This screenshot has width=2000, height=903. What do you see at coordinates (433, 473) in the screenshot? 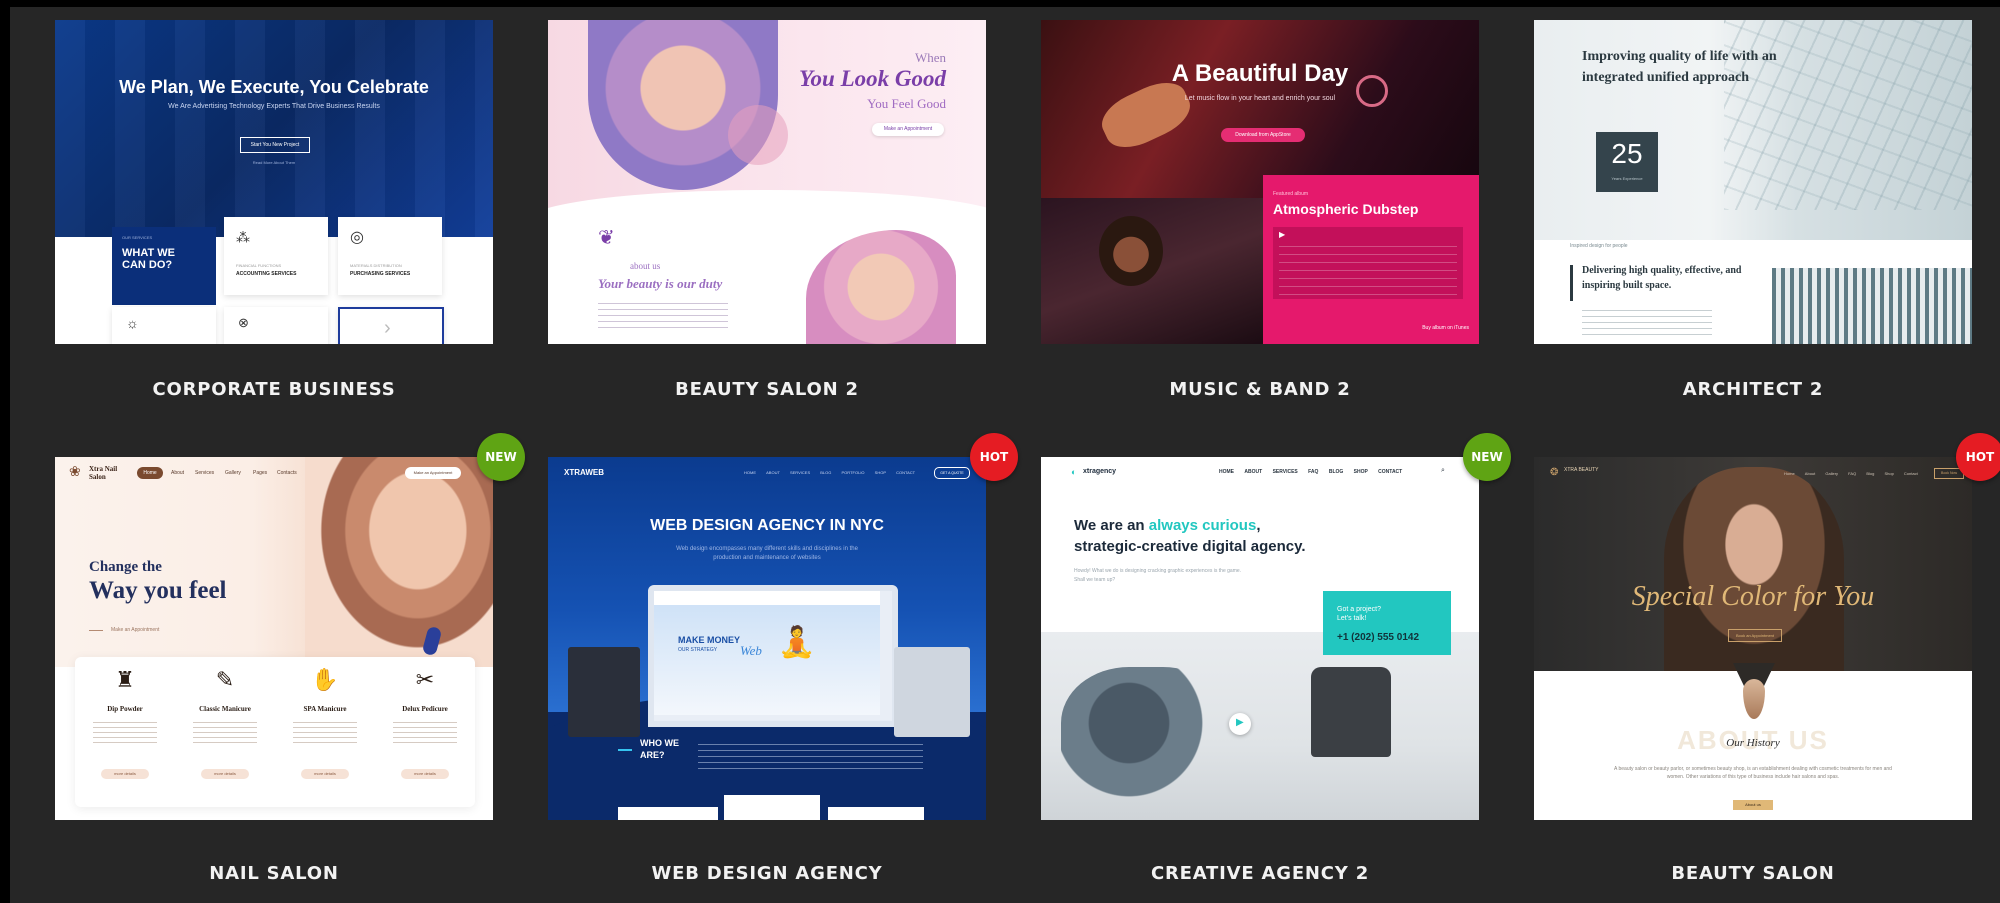
I see `nav-appointment-button: Make an Appointment` at bounding box center [433, 473].